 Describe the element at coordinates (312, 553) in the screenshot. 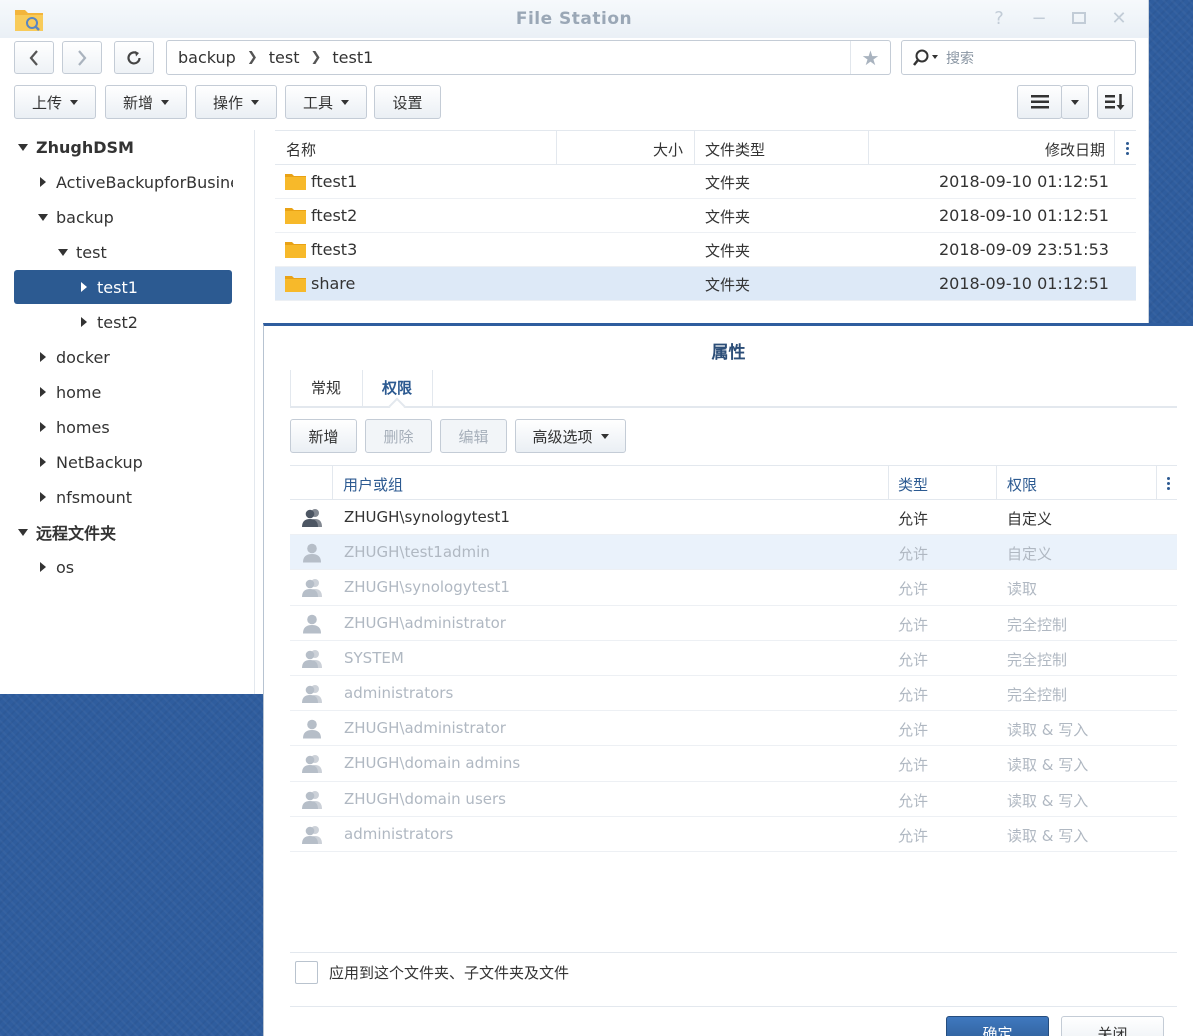

I see `user-icon` at that location.